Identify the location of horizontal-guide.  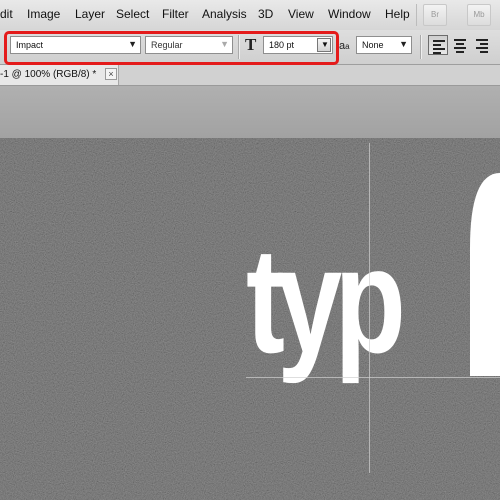
(373, 377).